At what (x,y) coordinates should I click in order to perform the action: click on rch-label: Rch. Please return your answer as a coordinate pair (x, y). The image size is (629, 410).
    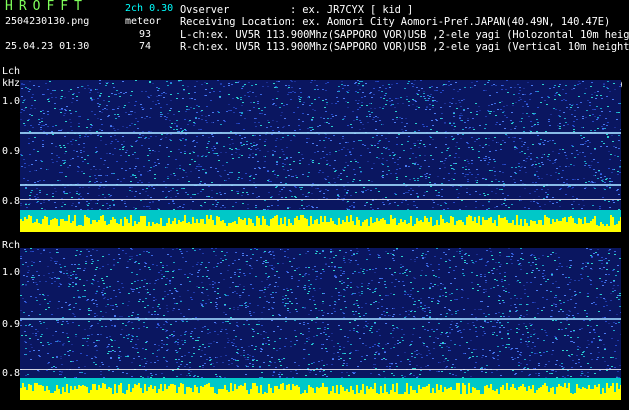
    Looking at the image, I should click on (11, 245).